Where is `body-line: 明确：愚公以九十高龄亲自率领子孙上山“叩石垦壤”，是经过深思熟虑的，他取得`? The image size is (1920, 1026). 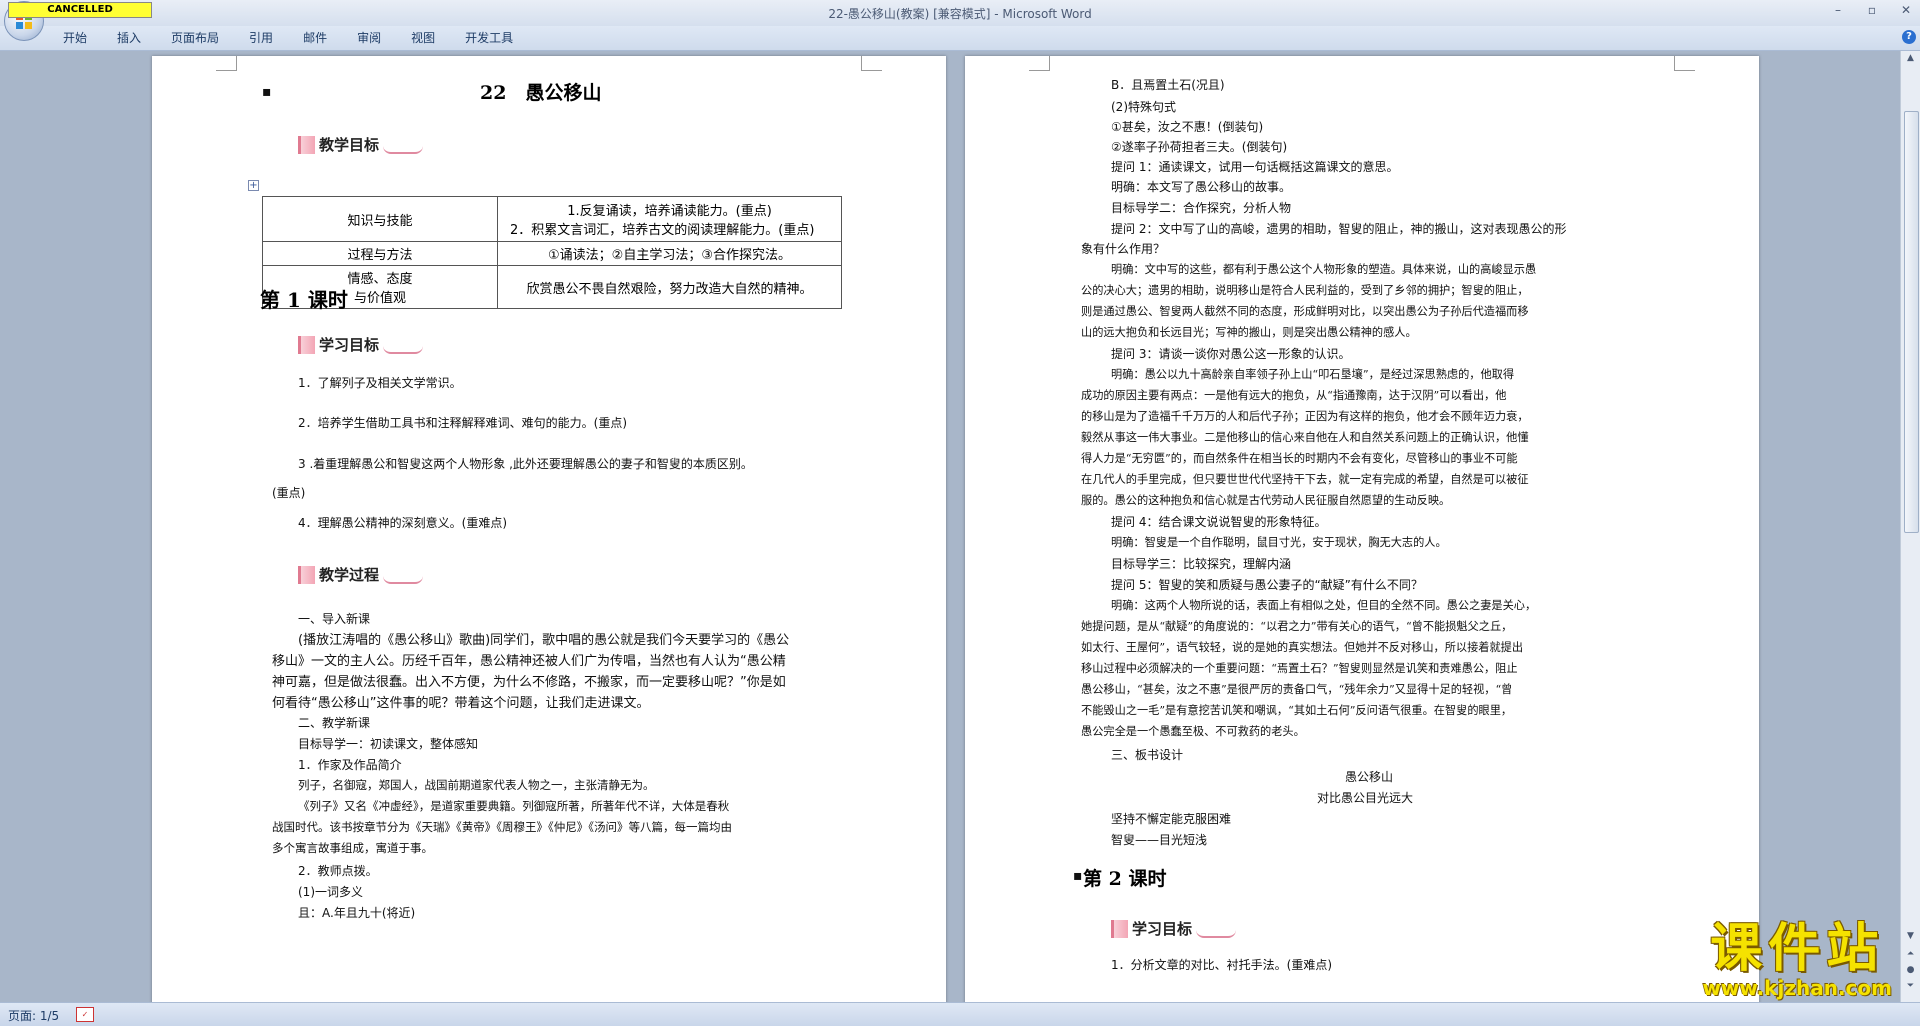
body-line: 明确：愚公以九十高龄亲自率领子孙上山“叩石垦壤”，是经过深思熟虑的，他取得 is located at coordinates (1313, 374).